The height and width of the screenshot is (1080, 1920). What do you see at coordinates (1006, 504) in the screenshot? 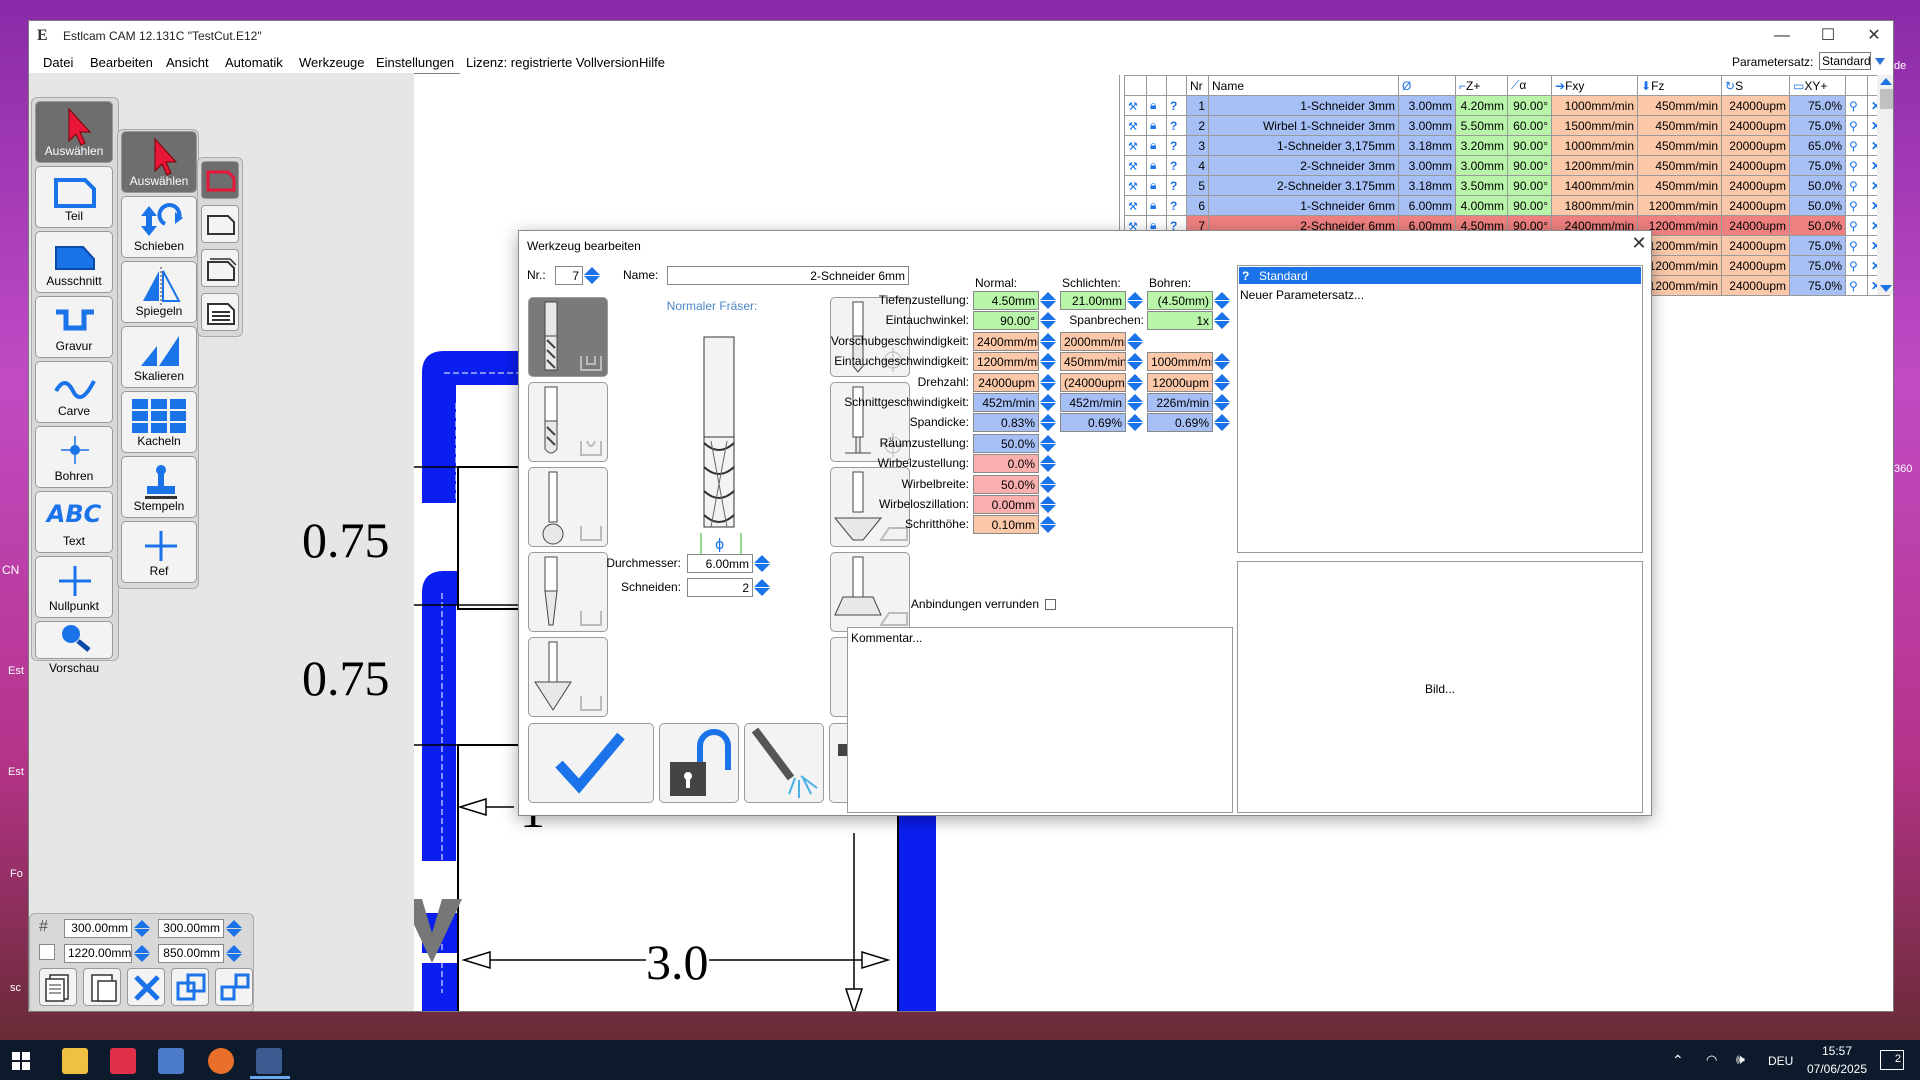
I see `param-normal-field: 0.00mm` at bounding box center [1006, 504].